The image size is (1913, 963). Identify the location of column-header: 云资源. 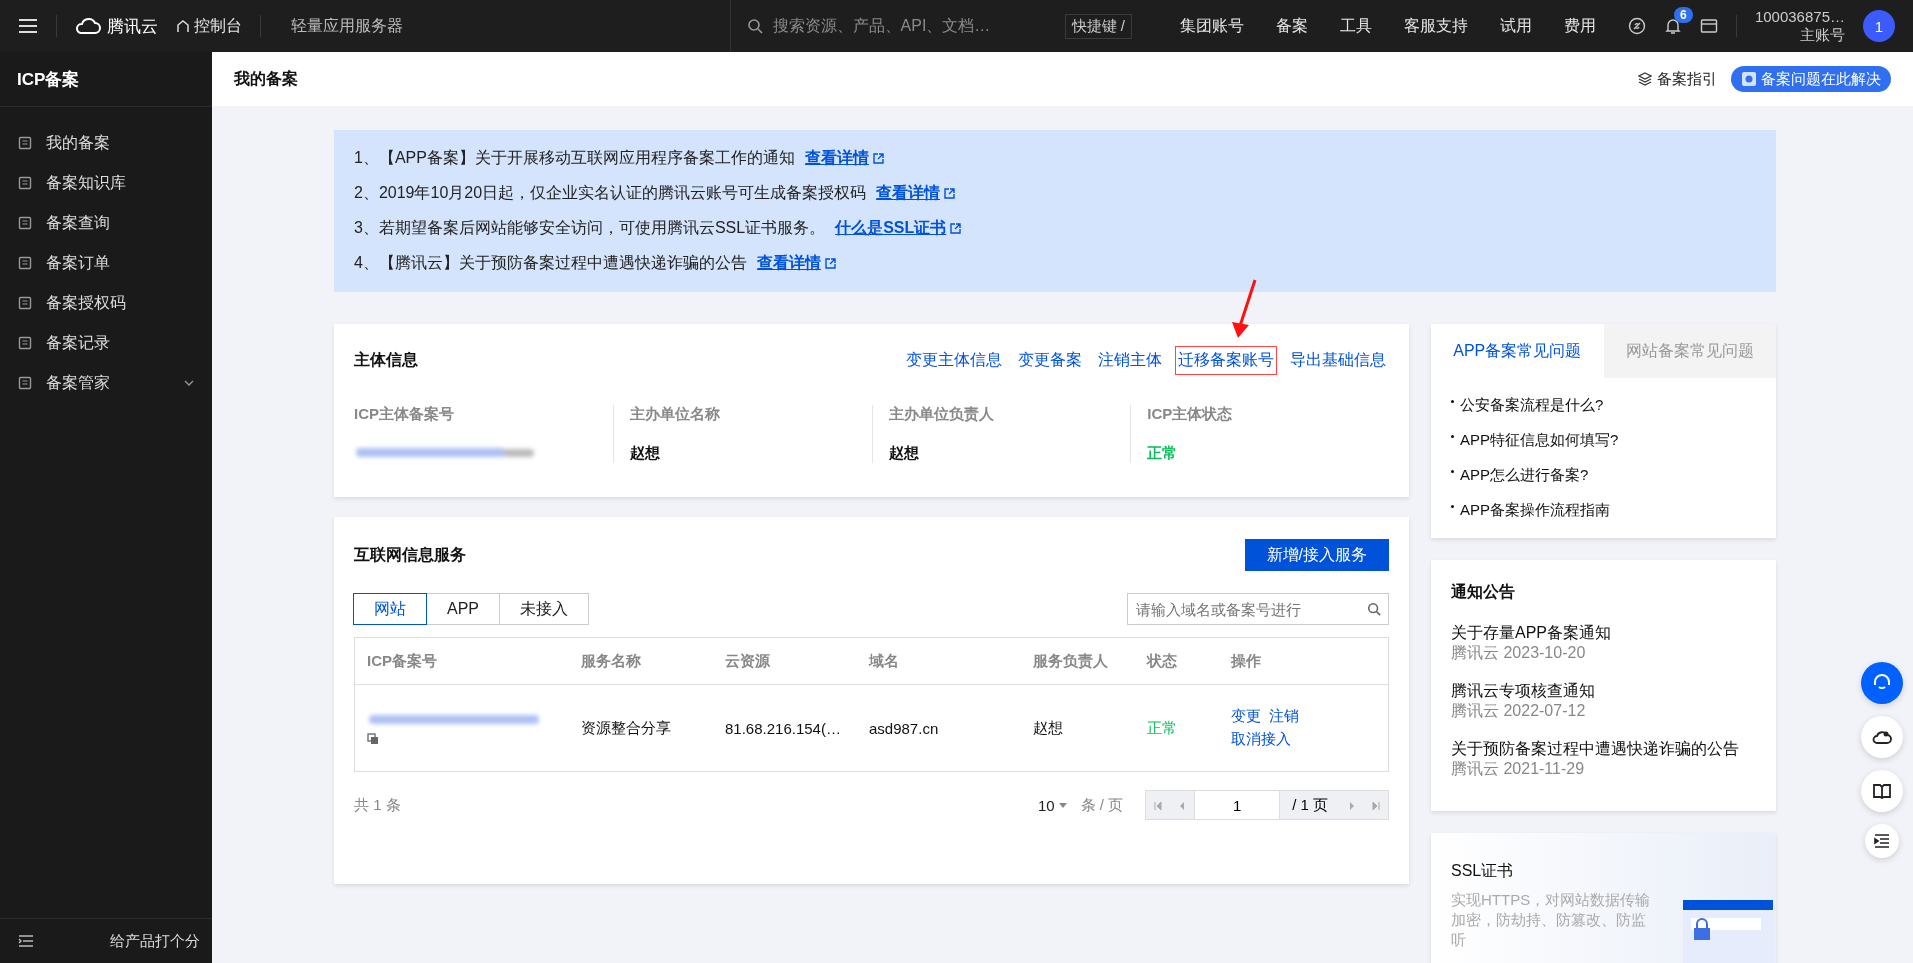
(785, 661).